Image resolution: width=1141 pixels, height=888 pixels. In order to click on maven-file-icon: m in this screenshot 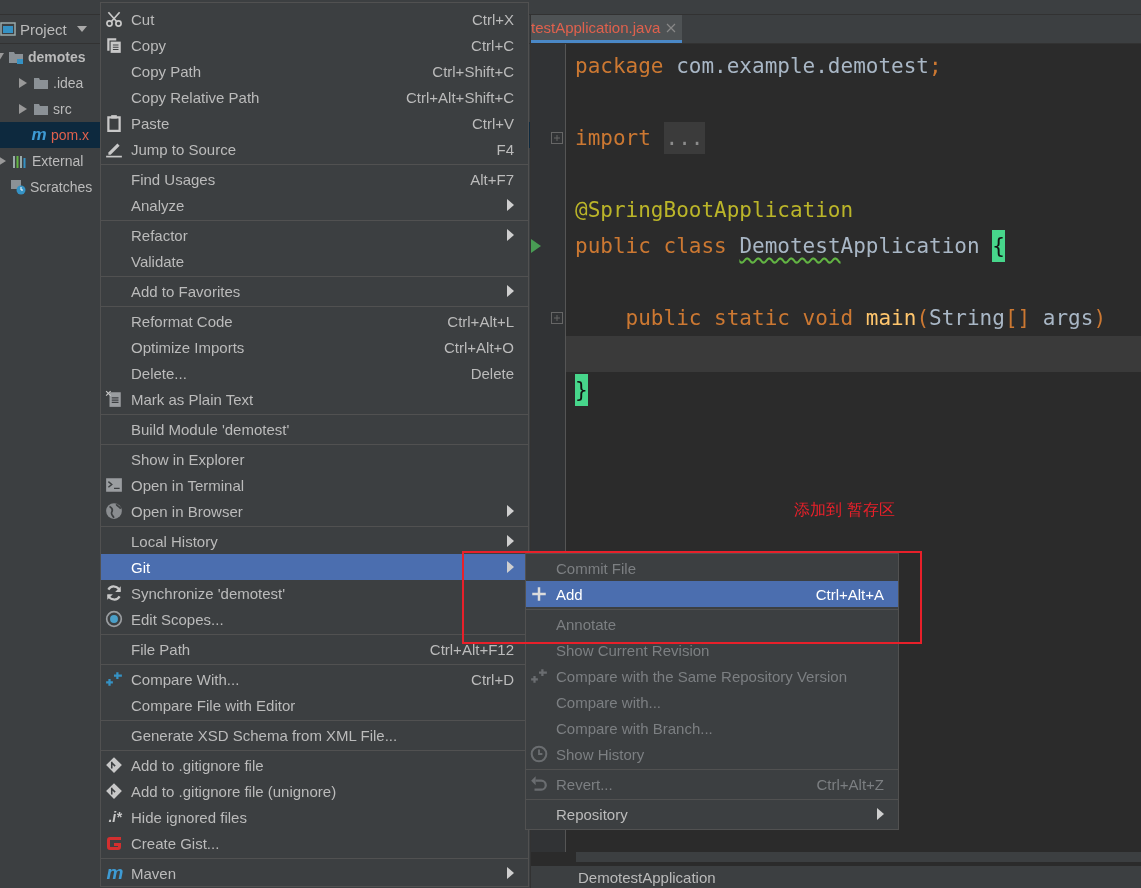, I will do `click(39, 135)`.